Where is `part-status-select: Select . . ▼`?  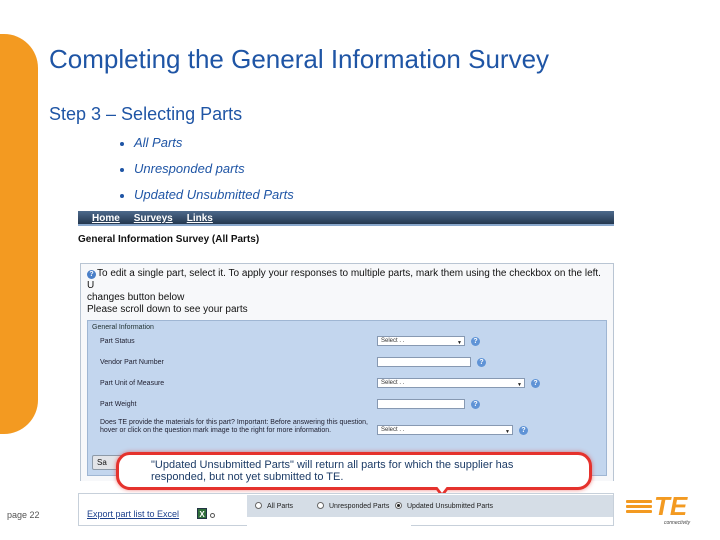
part-status-select: Select . . ▼ is located at coordinates (421, 341).